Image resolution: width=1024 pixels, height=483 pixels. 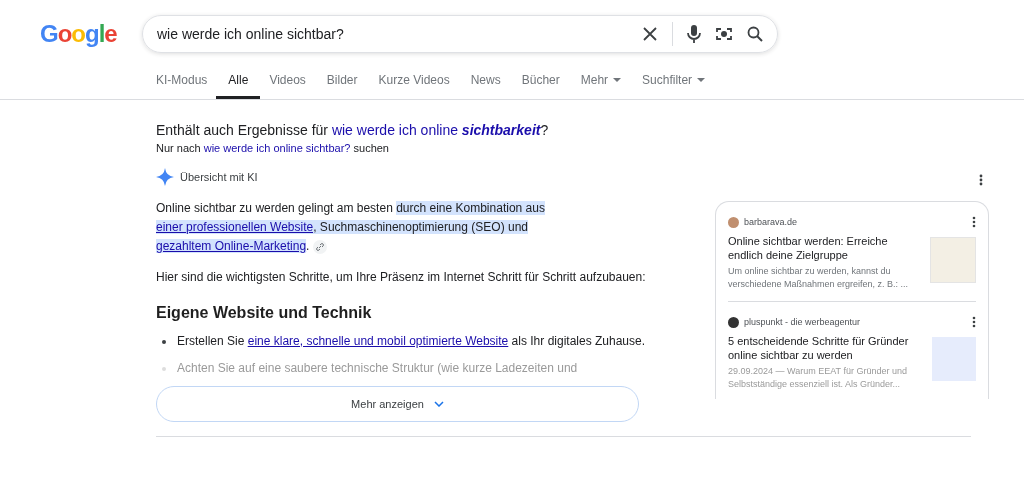 What do you see at coordinates (378, 341) in the screenshot?
I see `inline-link: eine klare, schnelle und mobil optimierte Website` at bounding box center [378, 341].